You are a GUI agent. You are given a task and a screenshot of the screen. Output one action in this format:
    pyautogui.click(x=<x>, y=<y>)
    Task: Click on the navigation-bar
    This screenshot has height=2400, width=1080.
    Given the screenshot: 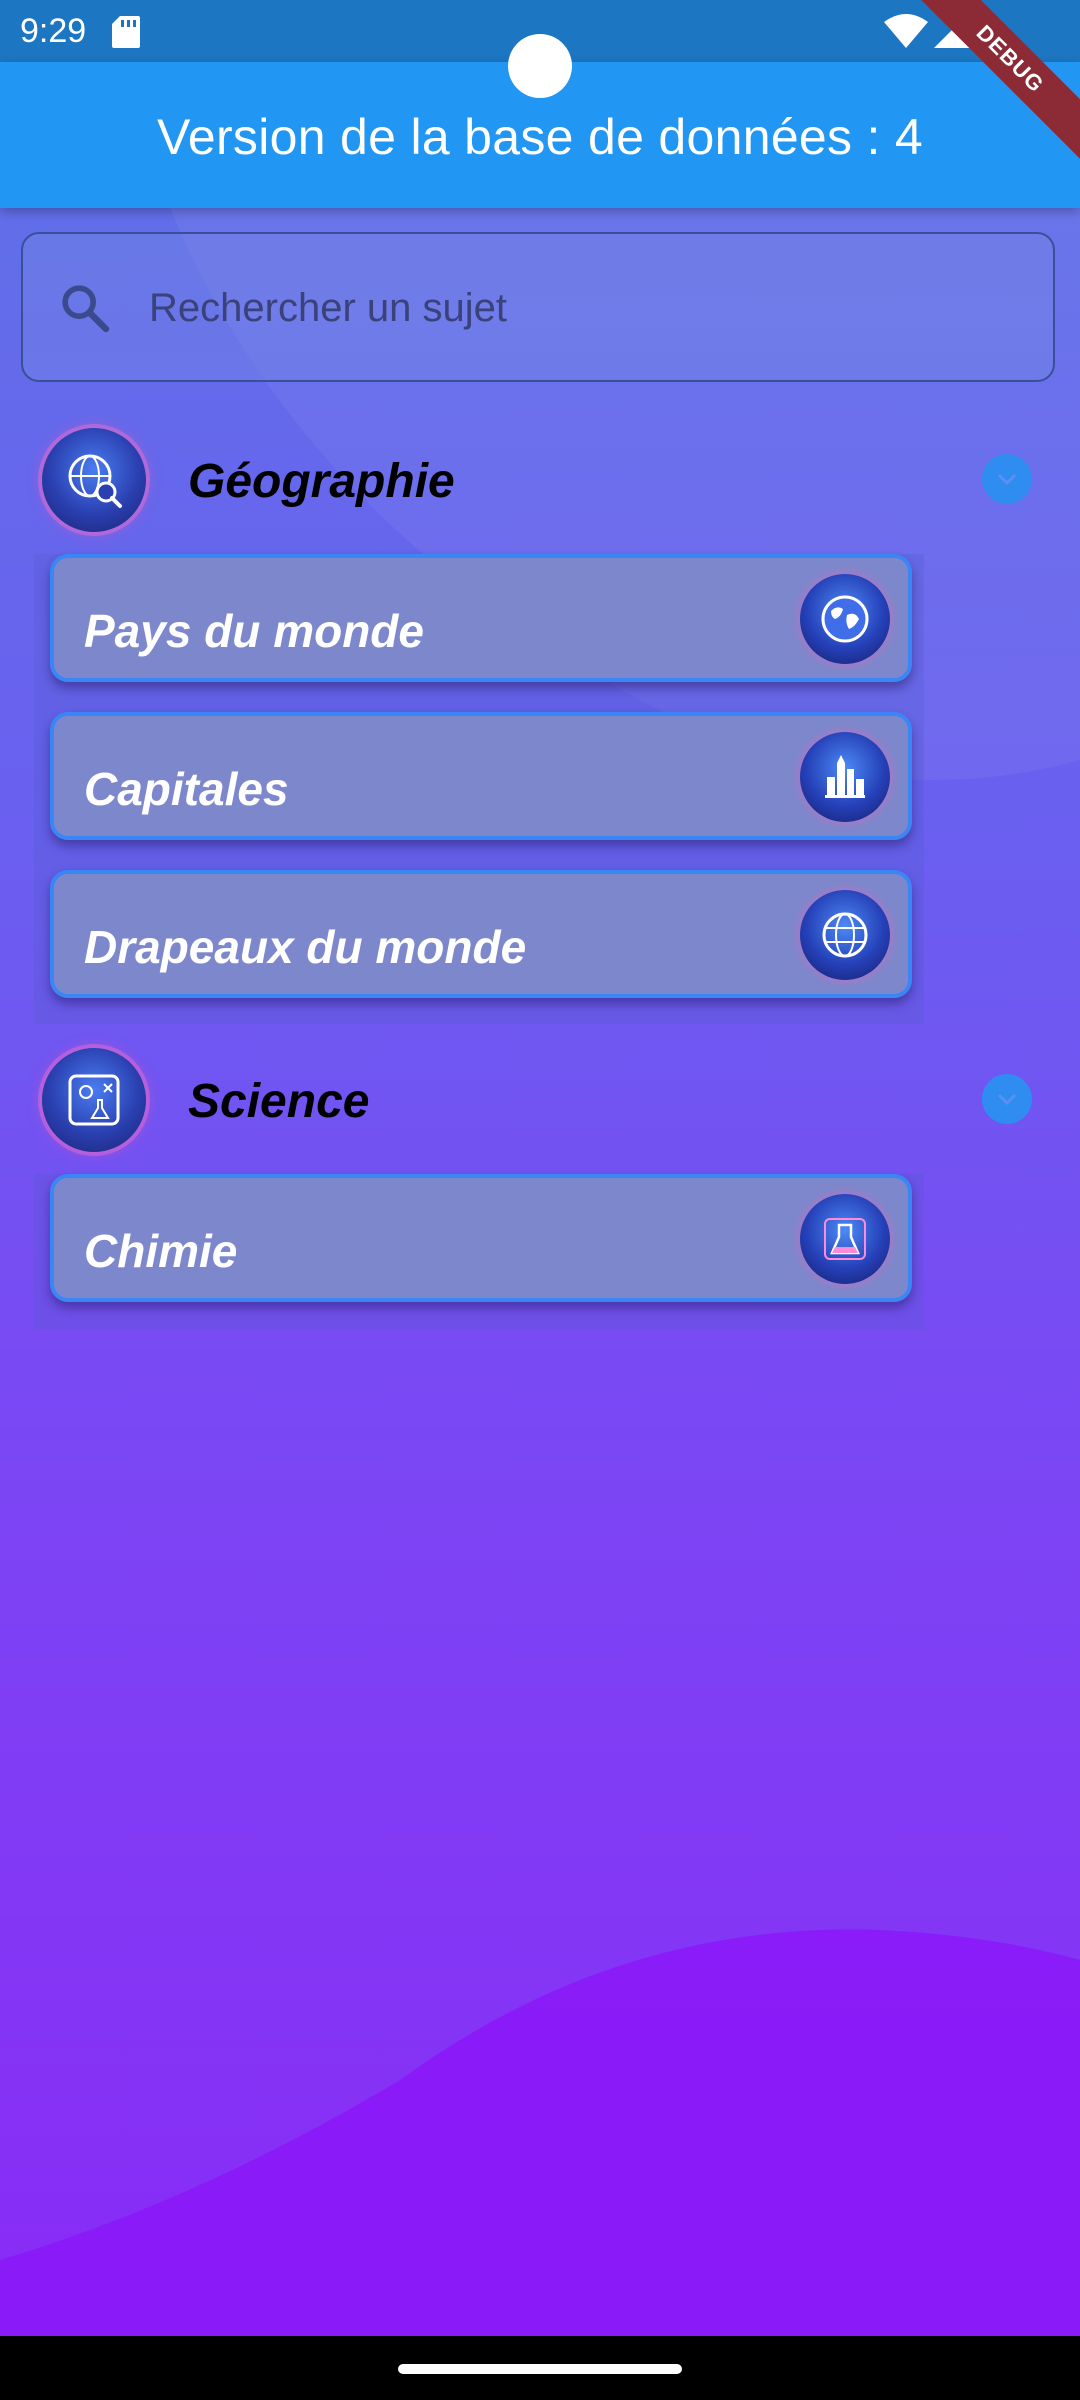 What is the action you would take?
    pyautogui.click(x=540, y=2368)
    